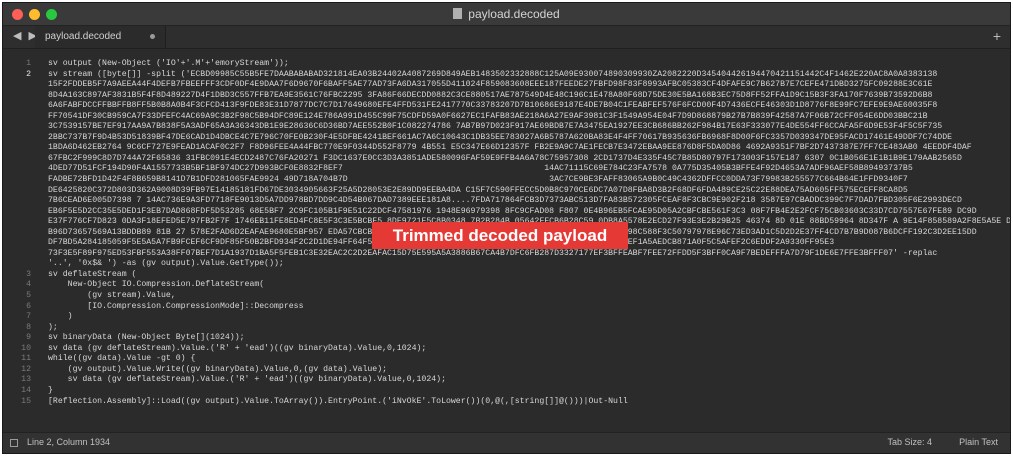 The height and width of the screenshot is (456, 1013). What do you see at coordinates (506, 359) in the screenshot?
I see `code-line: 11 while((gv data).Value -gt 0) {` at bounding box center [506, 359].